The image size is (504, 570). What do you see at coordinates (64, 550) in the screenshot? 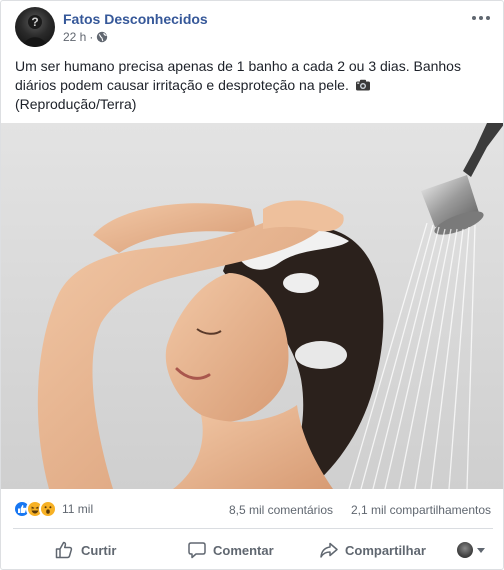
I see `thumbs-up-icon` at bounding box center [64, 550].